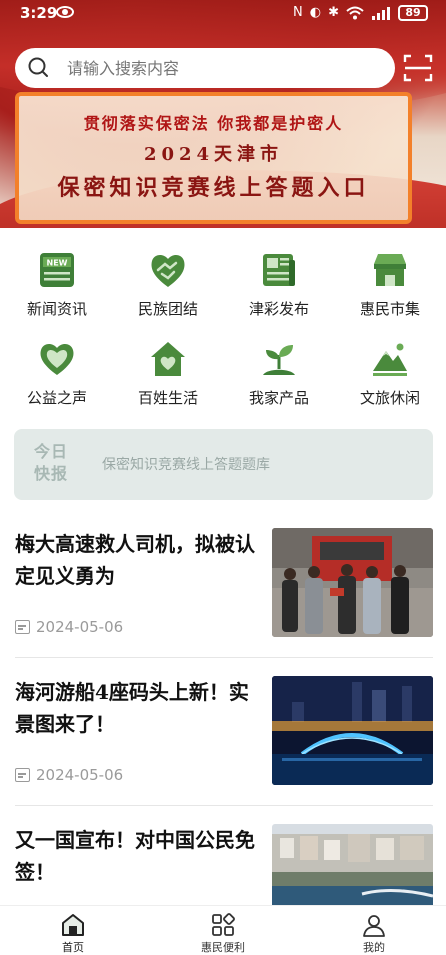  I want to click on house-heart-icon, so click(168, 359).